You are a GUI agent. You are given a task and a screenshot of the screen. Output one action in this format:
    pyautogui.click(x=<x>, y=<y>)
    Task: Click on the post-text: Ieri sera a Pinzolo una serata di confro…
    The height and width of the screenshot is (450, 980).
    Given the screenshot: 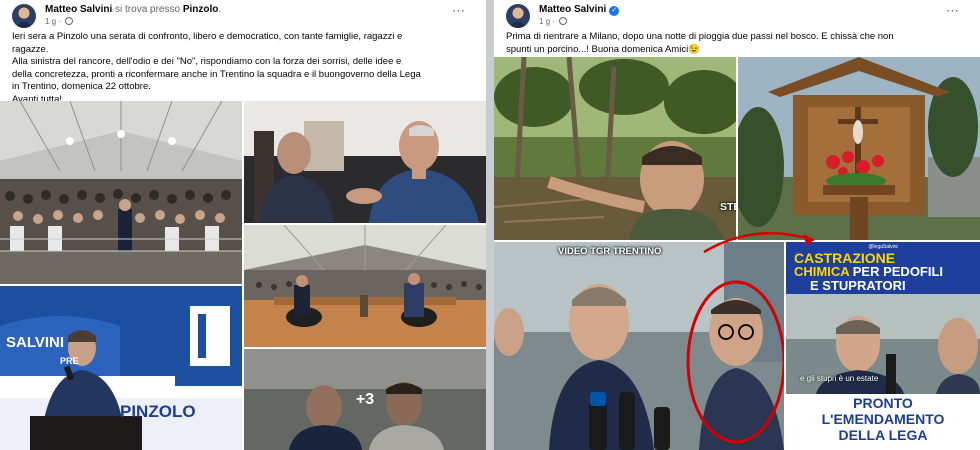 What is the action you would take?
    pyautogui.click(x=244, y=69)
    